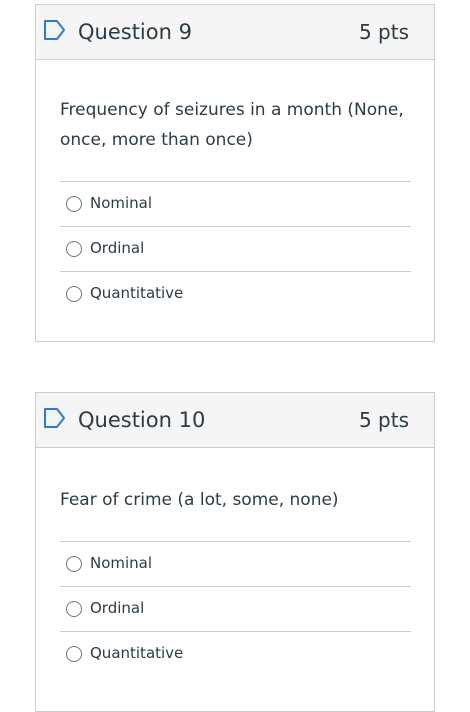 Image resolution: width=470 pixels, height=712 pixels. I want to click on question-text: Fear of crime (a lot, some, none), so click(199, 500).